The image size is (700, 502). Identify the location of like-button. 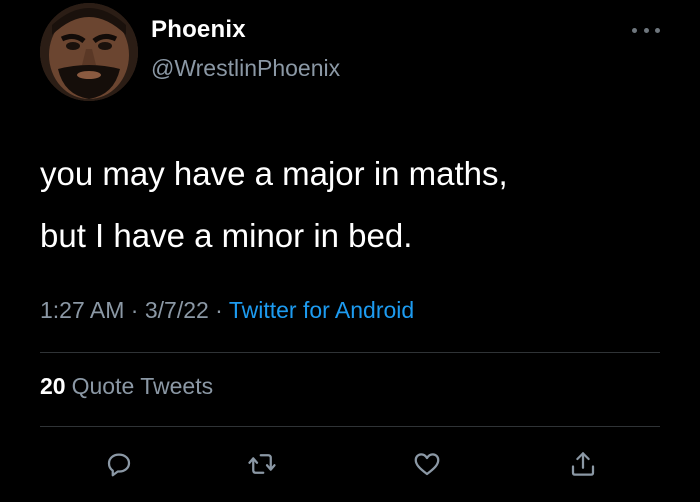
(427, 464).